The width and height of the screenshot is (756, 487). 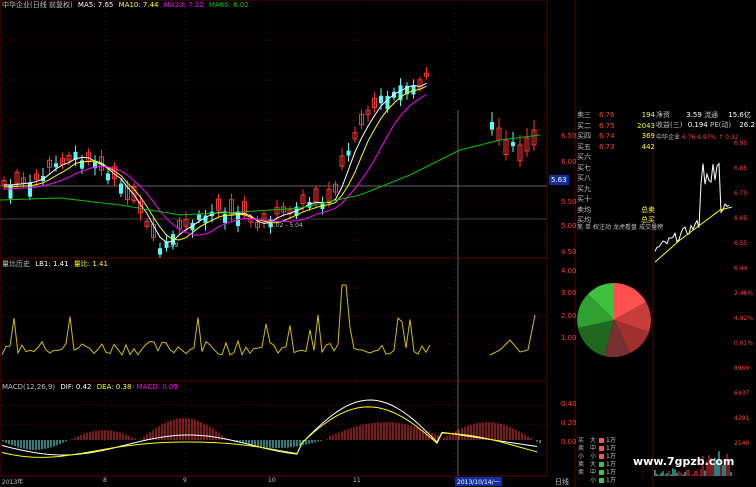 I want to click on float-label: 流通, so click(x=711, y=115).